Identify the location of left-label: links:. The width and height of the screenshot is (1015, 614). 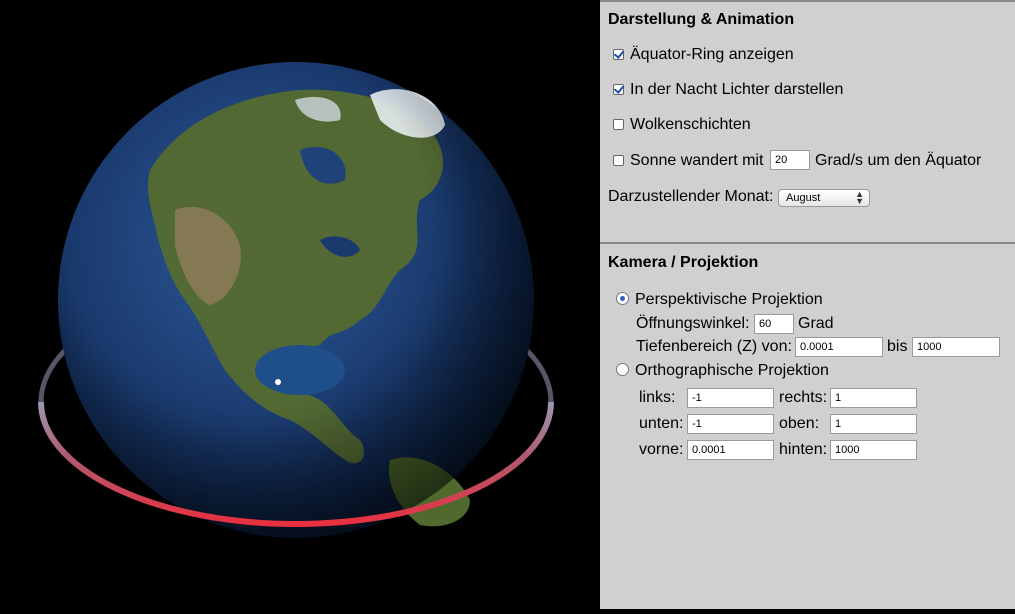
(657, 397).